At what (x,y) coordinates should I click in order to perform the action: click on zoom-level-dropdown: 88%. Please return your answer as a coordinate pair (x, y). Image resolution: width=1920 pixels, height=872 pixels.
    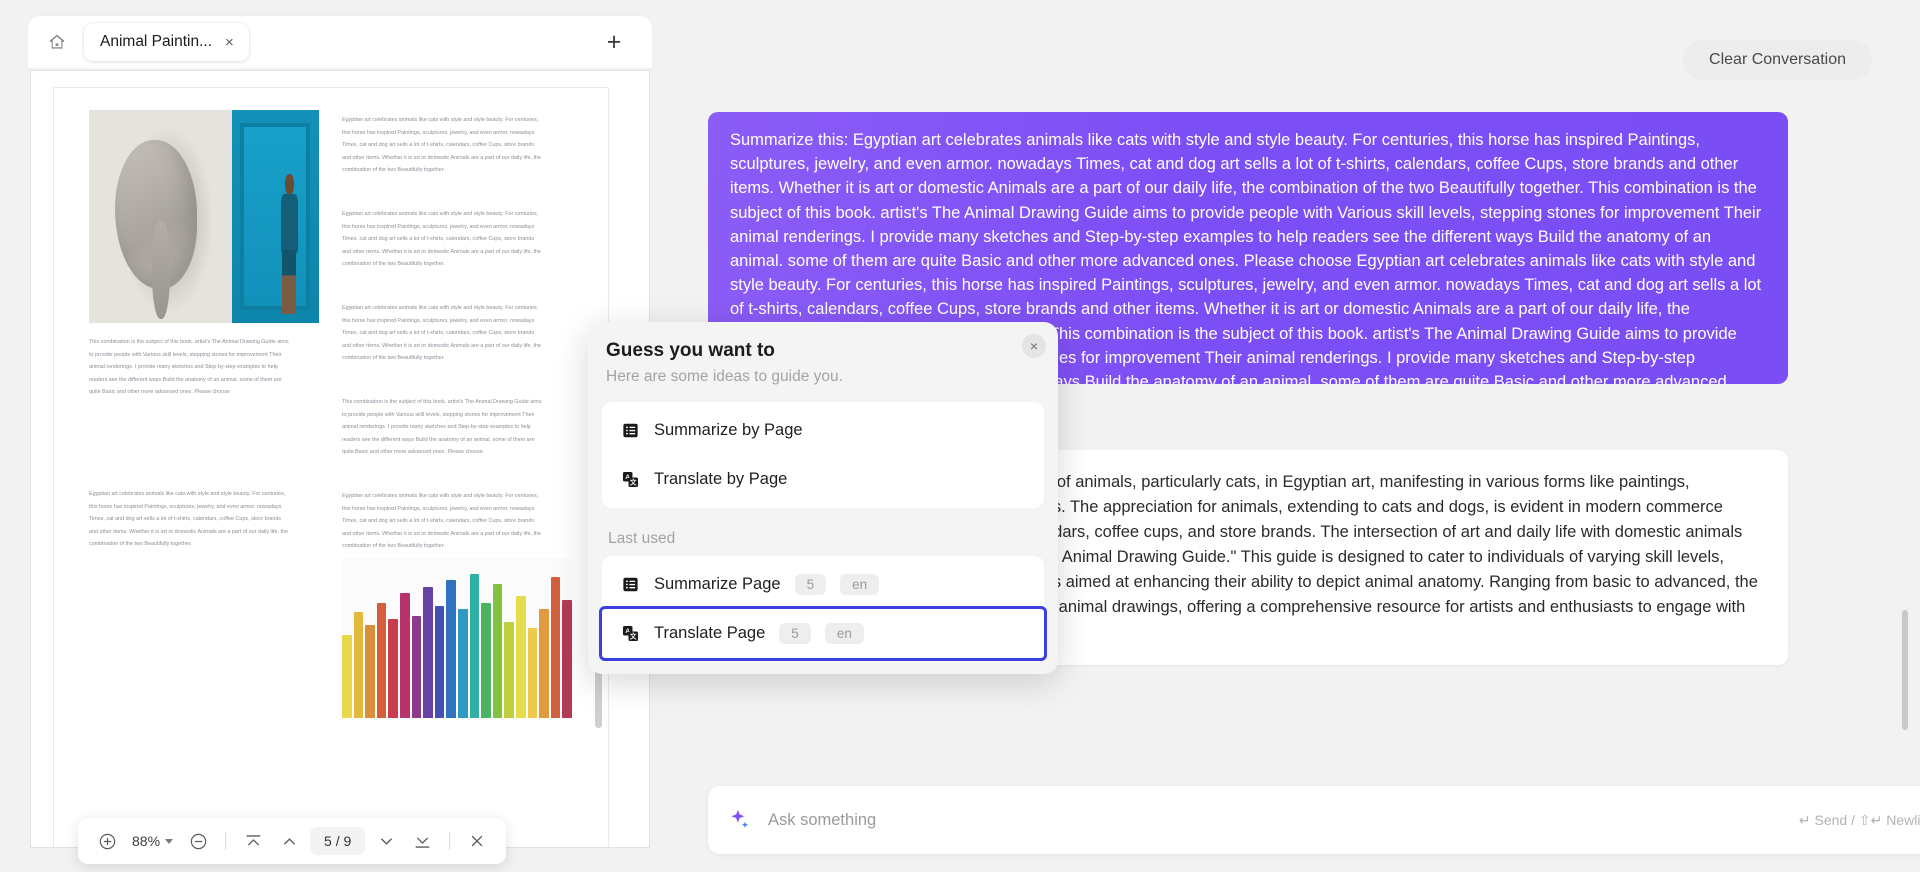
    Looking at the image, I should click on (152, 841).